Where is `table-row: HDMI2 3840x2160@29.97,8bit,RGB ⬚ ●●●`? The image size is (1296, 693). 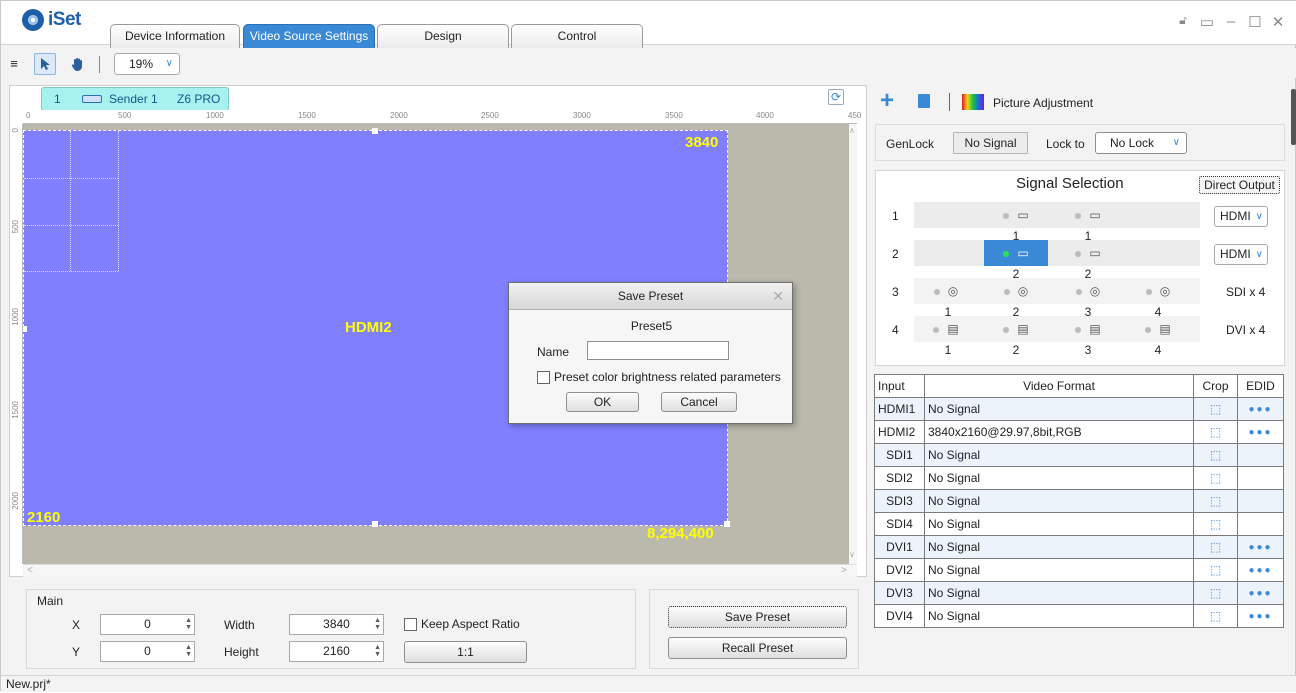
table-row: HDMI2 3840x2160@29.97,8bit,RGB ⬚ ●●● is located at coordinates (1079, 432).